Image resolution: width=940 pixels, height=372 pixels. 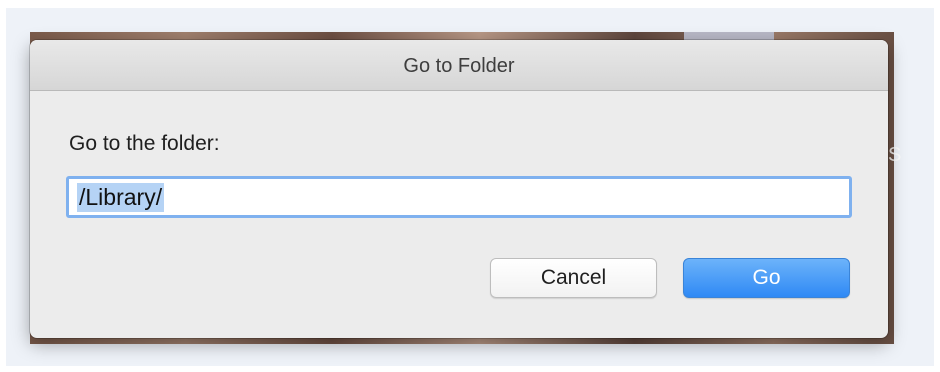 What do you see at coordinates (573, 278) in the screenshot?
I see `cancel-button: Cancel` at bounding box center [573, 278].